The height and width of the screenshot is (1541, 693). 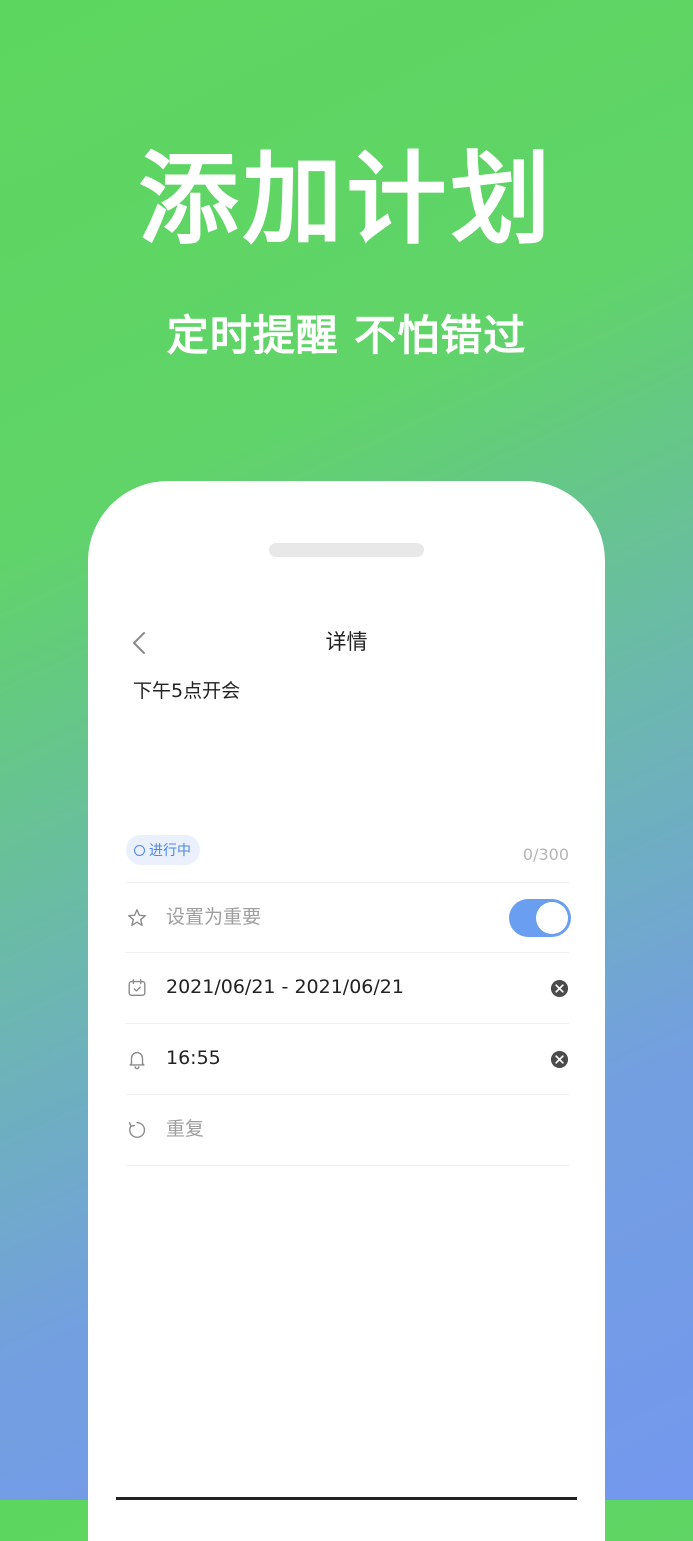 I want to click on status-badge: 进行中, so click(x=163, y=850).